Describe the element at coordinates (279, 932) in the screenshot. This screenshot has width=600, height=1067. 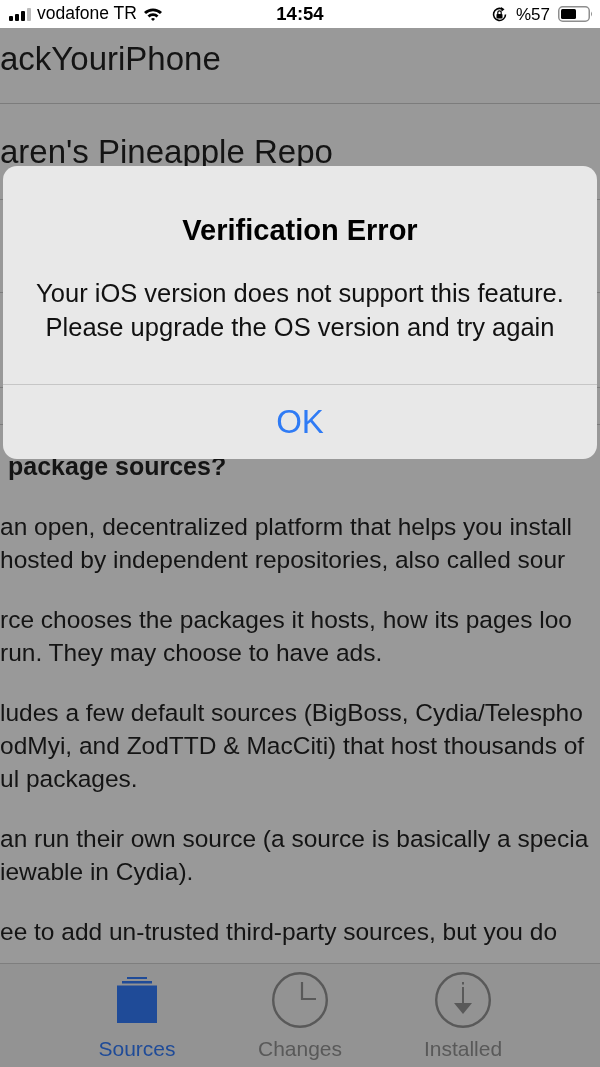
I see `article-paragraph: ee to add un-trusted third-party sources, but you do` at that location.